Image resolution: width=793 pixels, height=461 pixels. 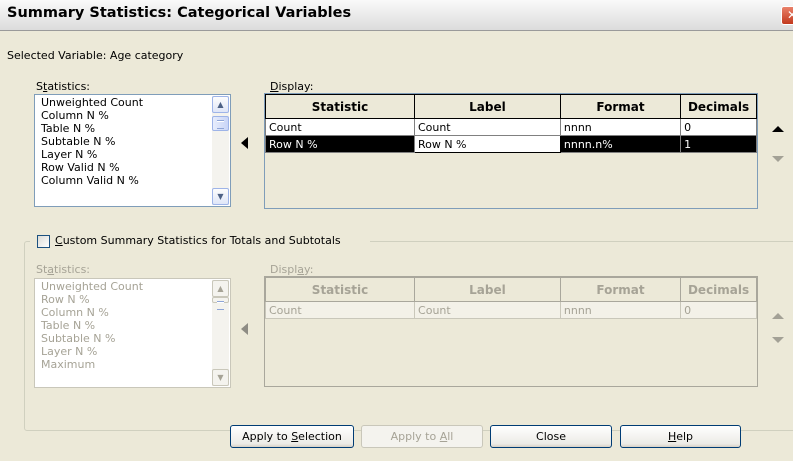 I want to click on list-item: Column Valid N %, so click(x=122, y=180).